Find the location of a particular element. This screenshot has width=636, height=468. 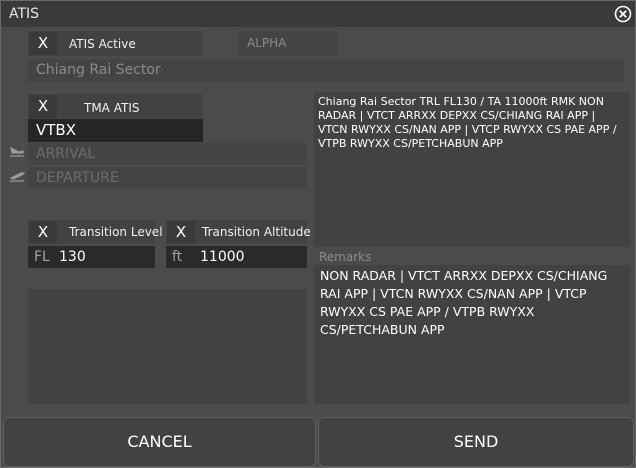

plane-takeoff-icon is located at coordinates (17, 178).